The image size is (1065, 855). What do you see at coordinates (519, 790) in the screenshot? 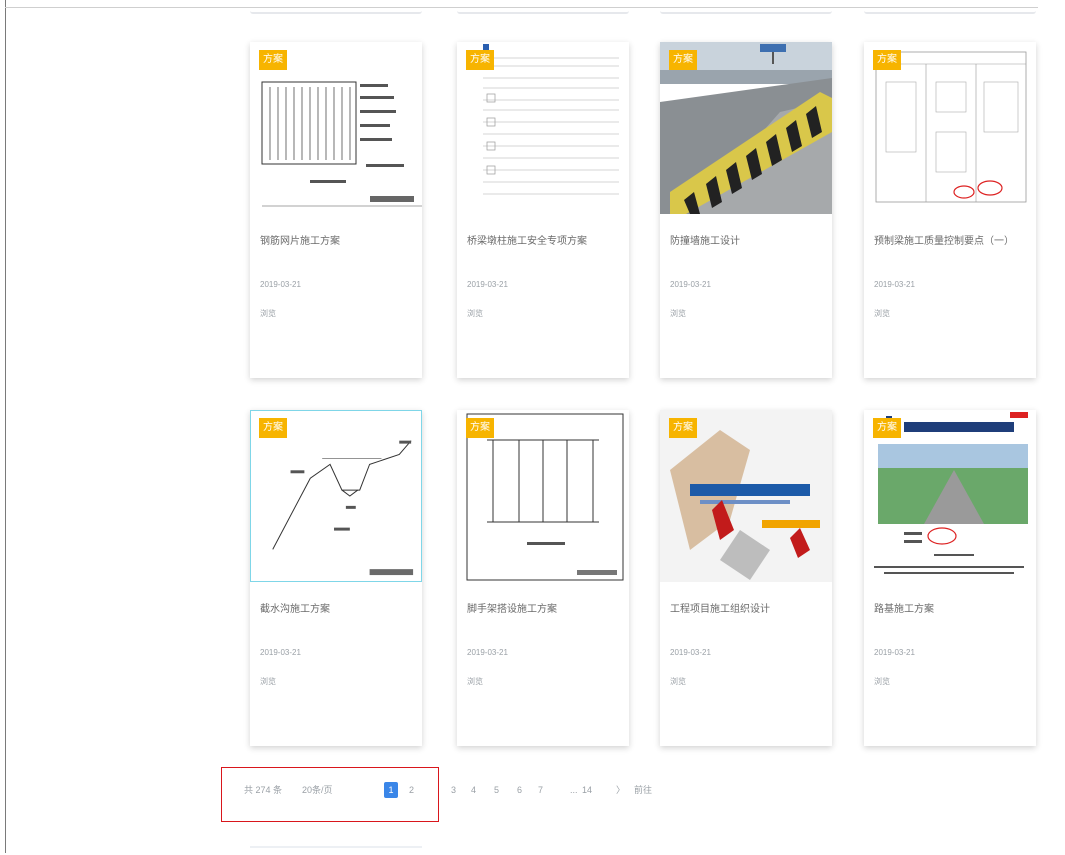
I see `page-button-6: 6` at bounding box center [519, 790].